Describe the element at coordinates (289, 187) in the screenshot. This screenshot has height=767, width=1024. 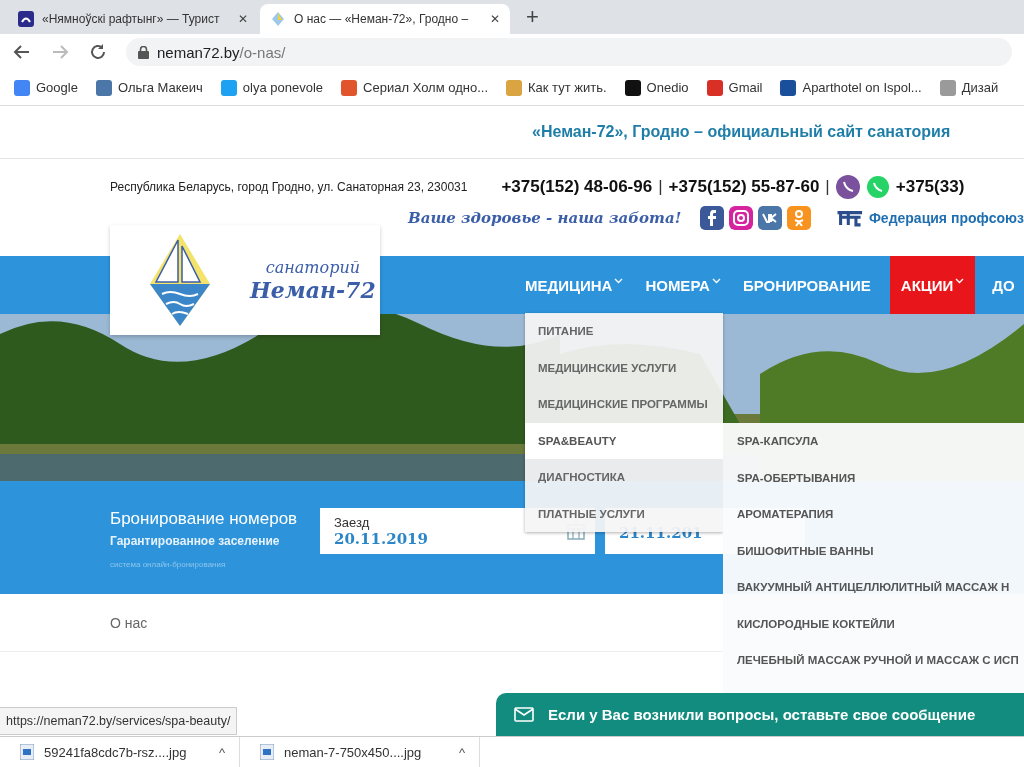
I see `postal-address: Республика Беларусь, город Гродно, ул. Санаторная 23, 230031` at that location.